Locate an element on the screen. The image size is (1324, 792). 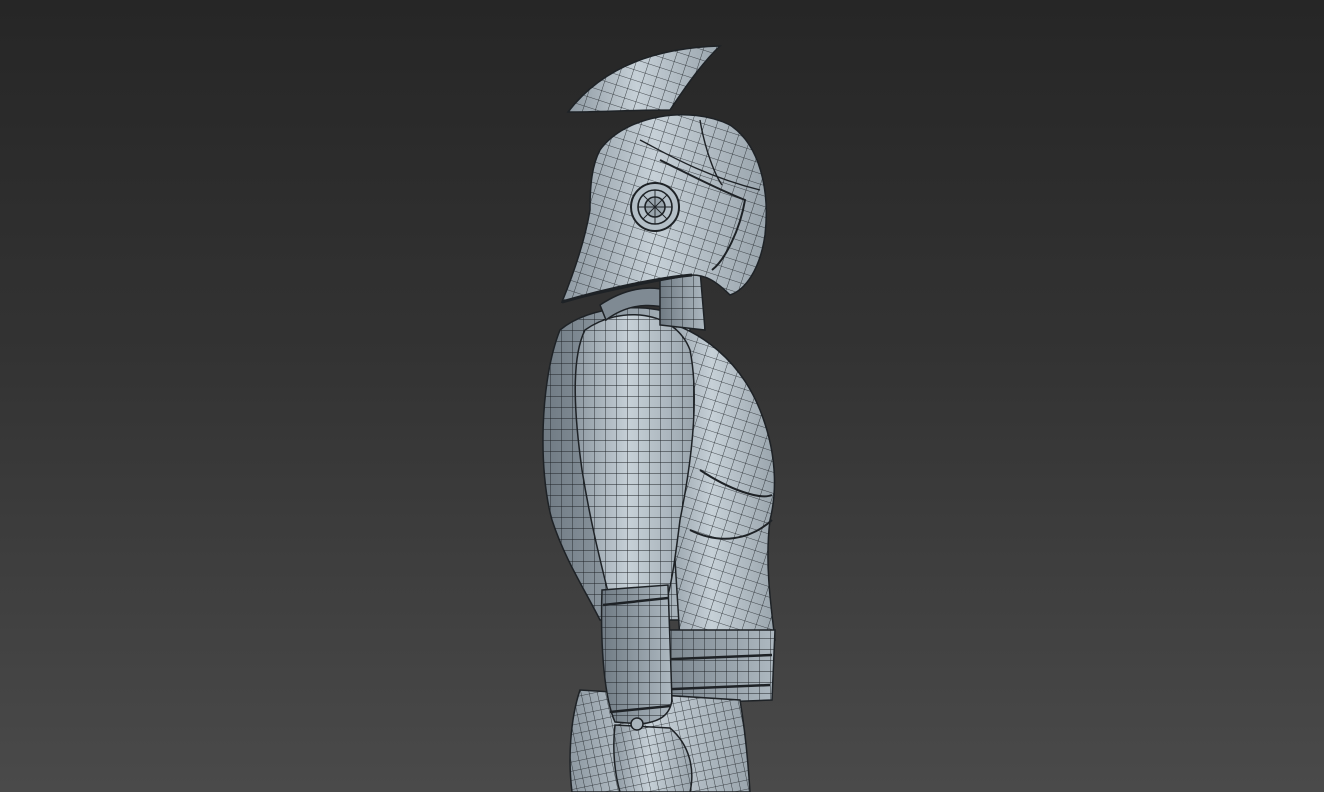
helmet-crest is located at coordinates (644, 79).